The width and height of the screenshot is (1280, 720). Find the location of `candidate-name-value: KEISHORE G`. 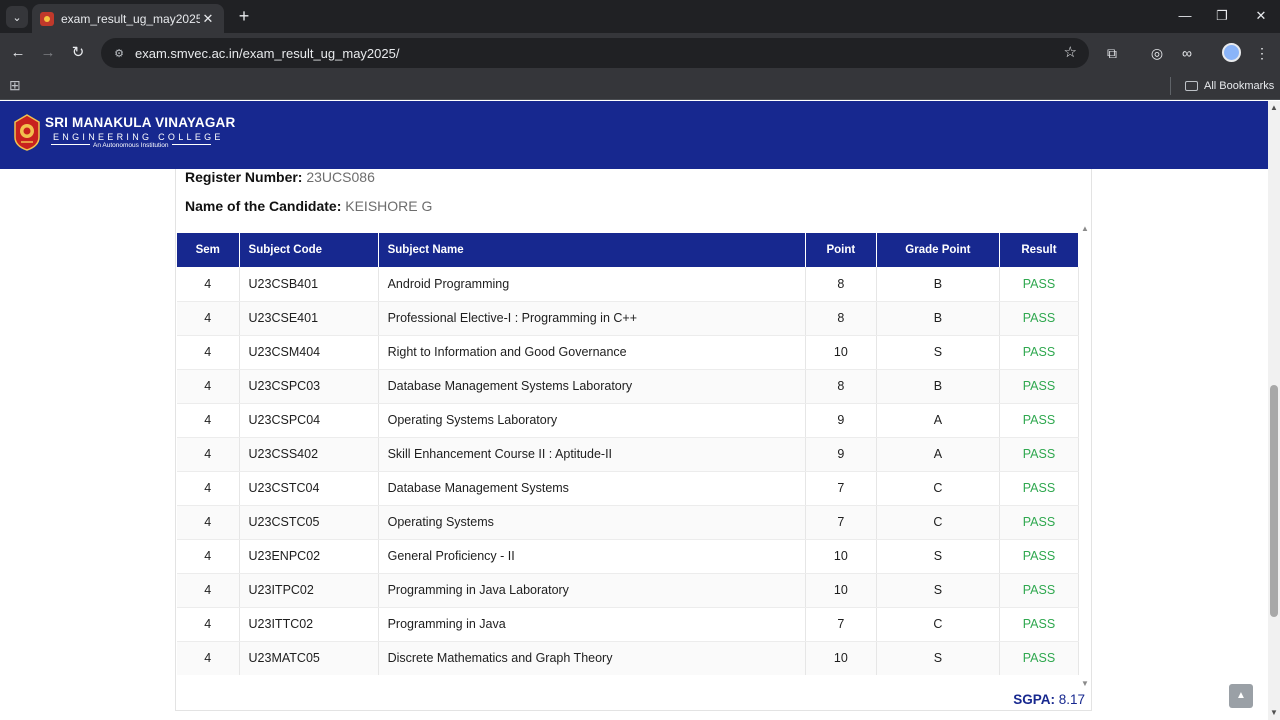

candidate-name-value: KEISHORE G is located at coordinates (389, 206).